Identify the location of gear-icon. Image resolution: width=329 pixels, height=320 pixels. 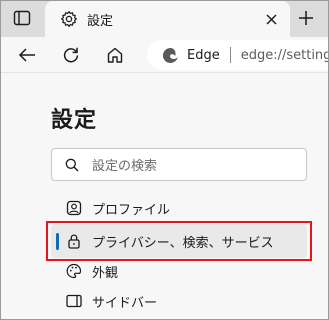
(69, 19).